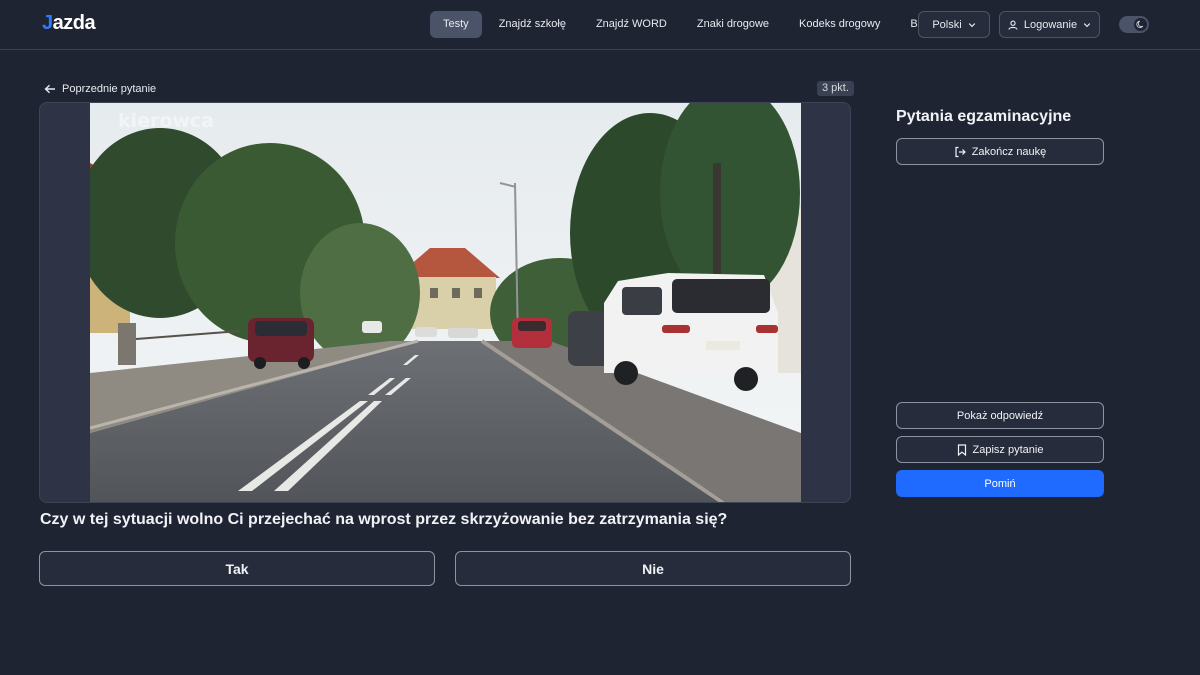 The image size is (1200, 675). Describe the element at coordinates (47, 23) in the screenshot. I see `logo-letter-j: J` at that location.